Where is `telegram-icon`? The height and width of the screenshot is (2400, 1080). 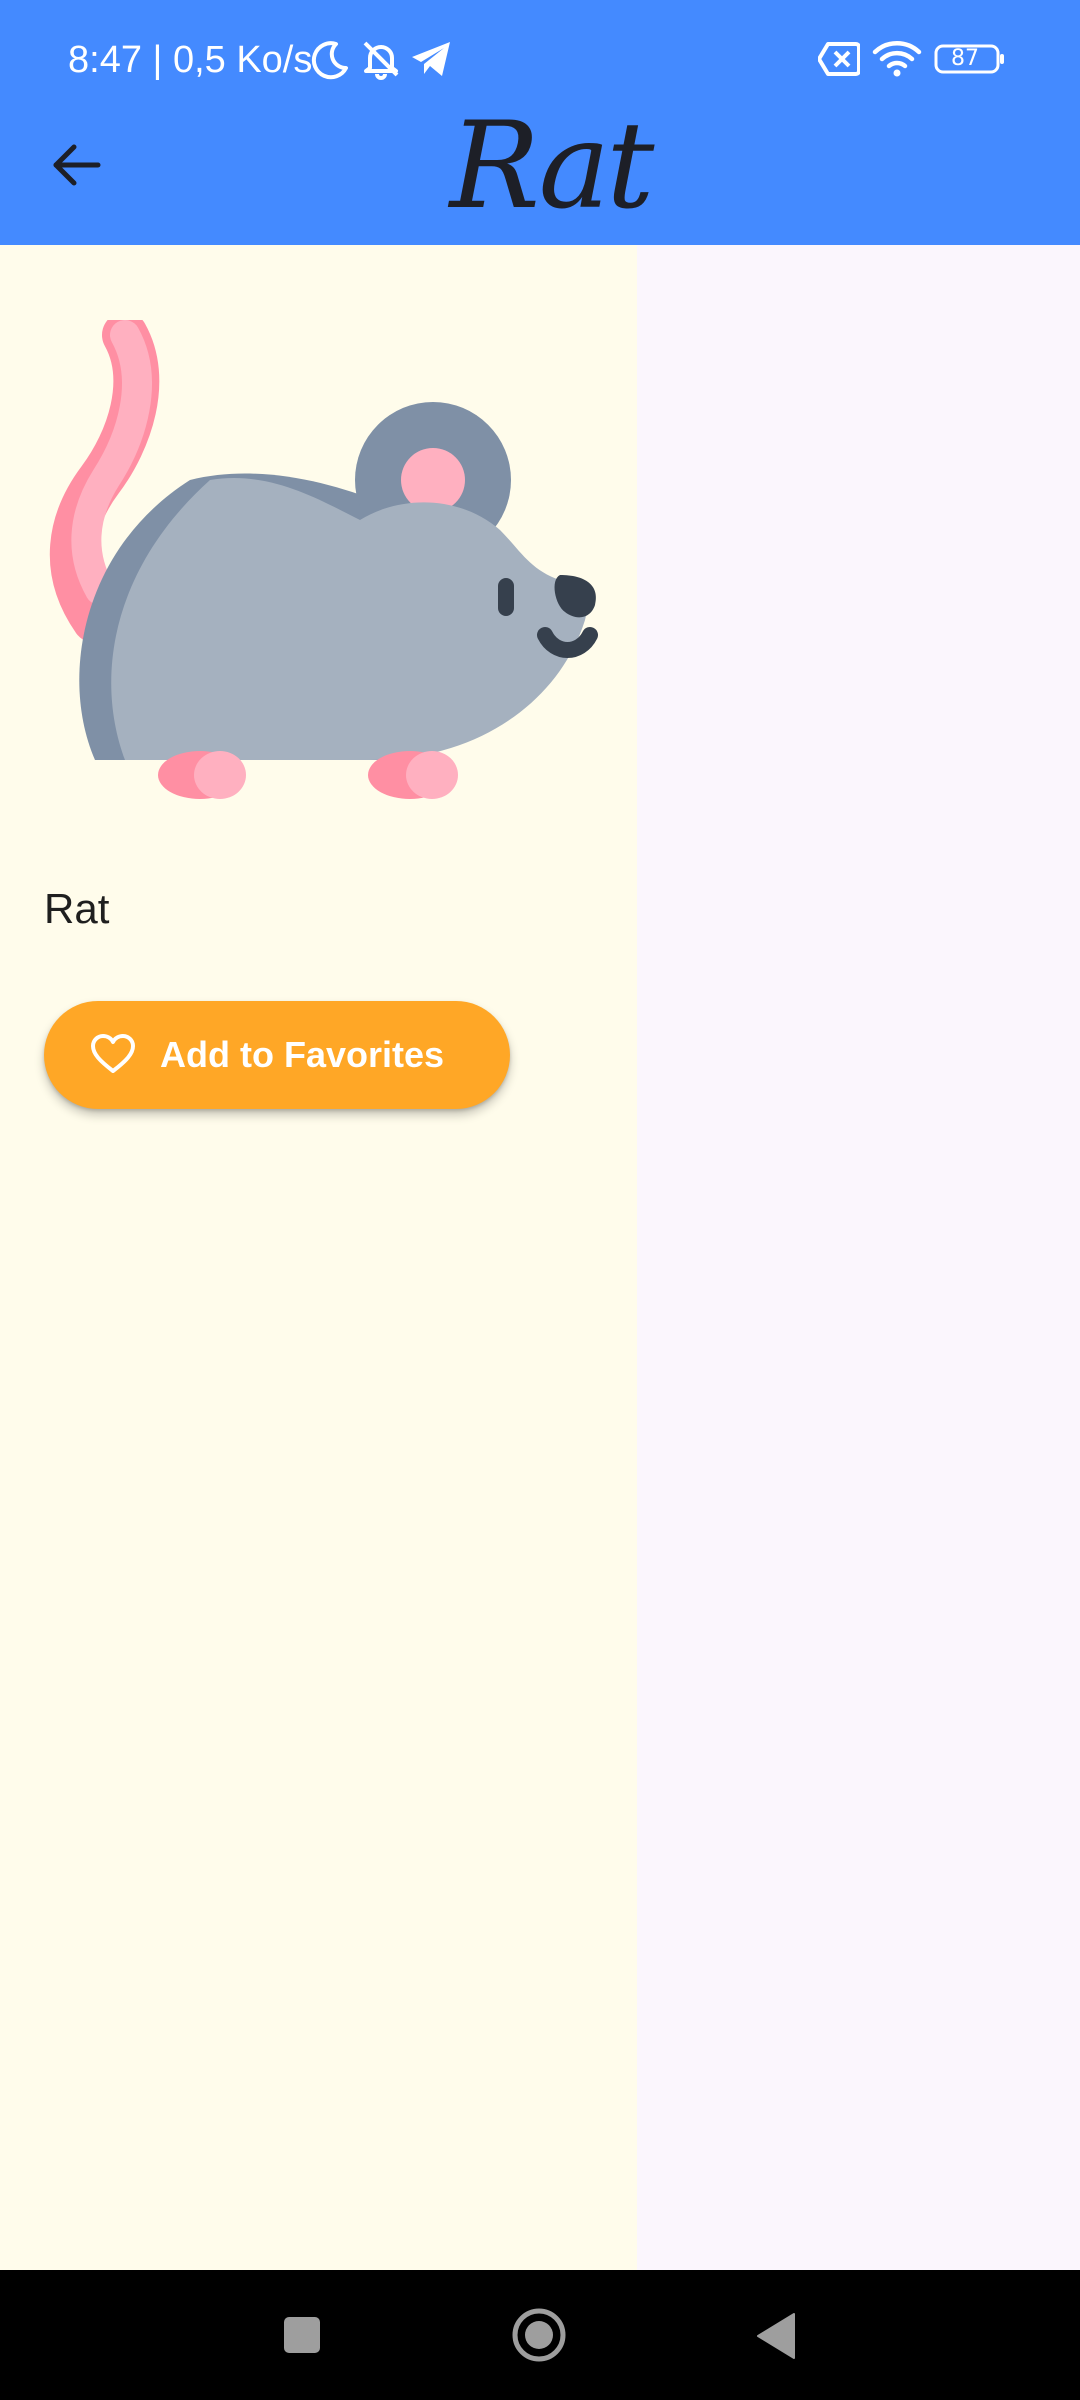 telegram-icon is located at coordinates (431, 61).